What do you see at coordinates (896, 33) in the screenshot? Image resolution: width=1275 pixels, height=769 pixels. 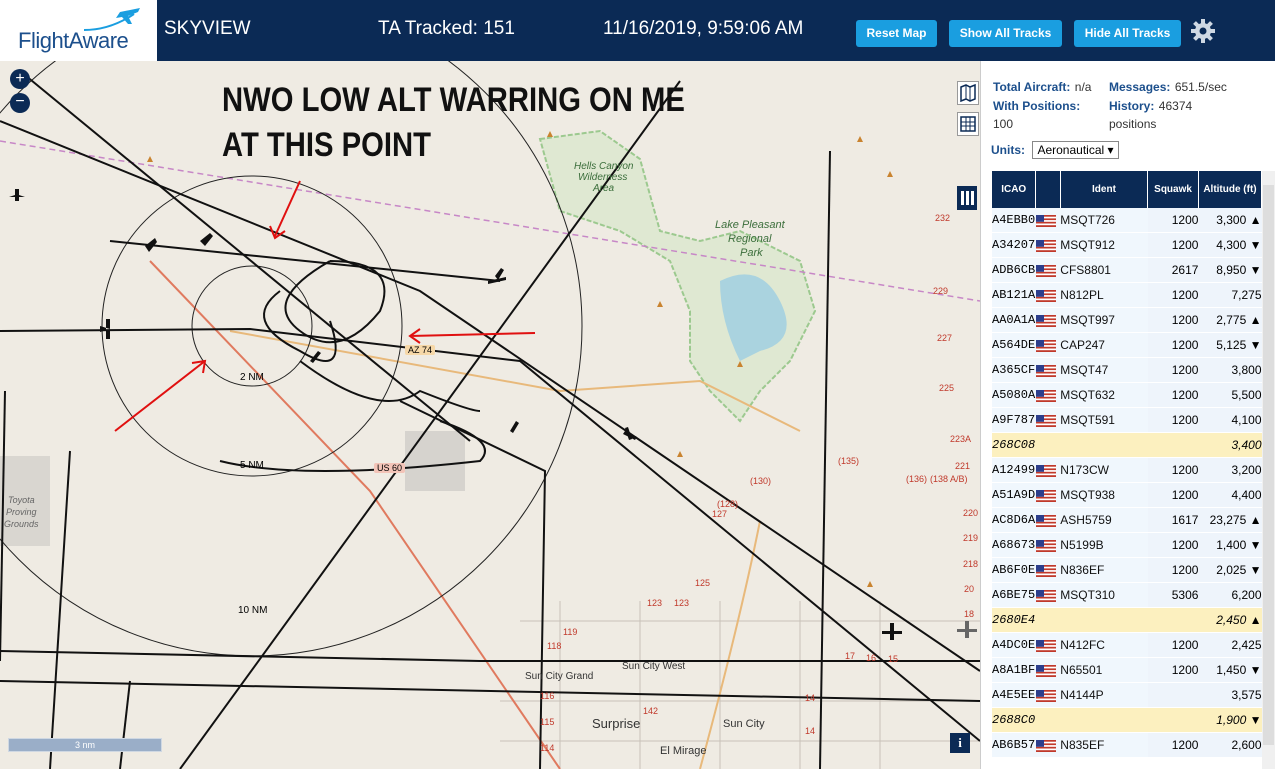 I see `reset-map-button: Reset Map` at bounding box center [896, 33].